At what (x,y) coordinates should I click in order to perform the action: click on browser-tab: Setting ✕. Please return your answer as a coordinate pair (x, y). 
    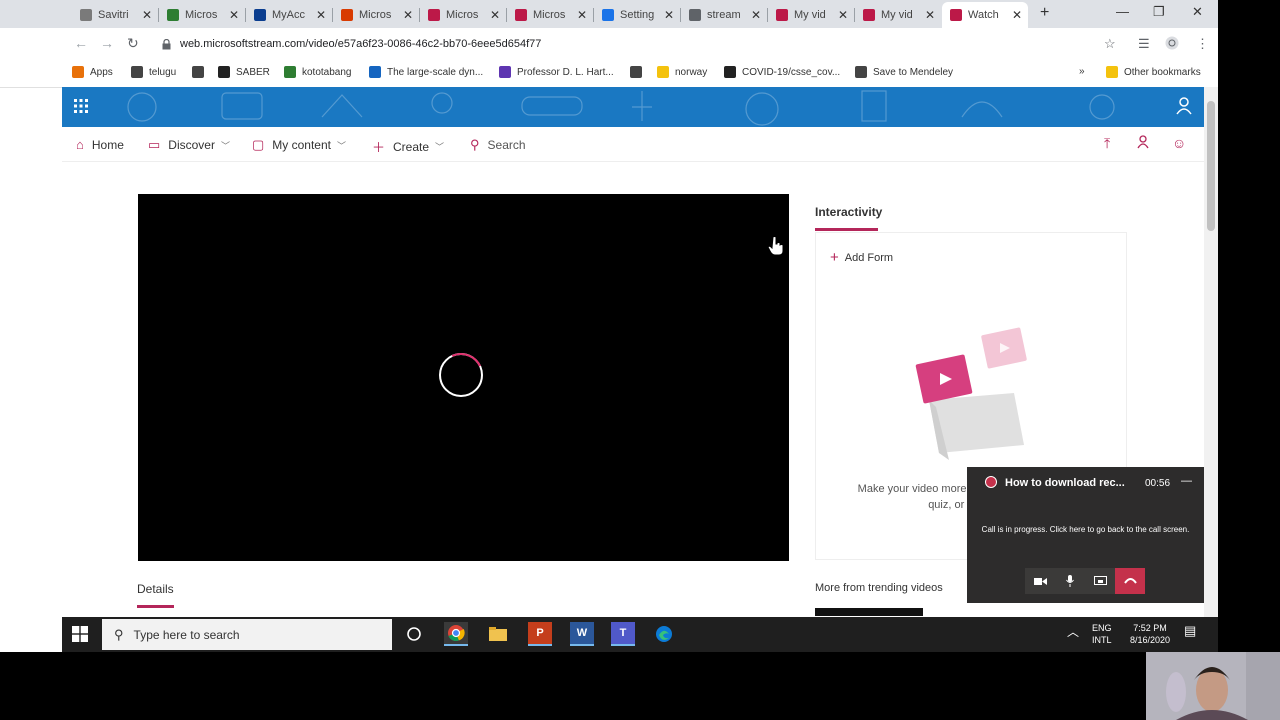
    Looking at the image, I should click on (637, 15).